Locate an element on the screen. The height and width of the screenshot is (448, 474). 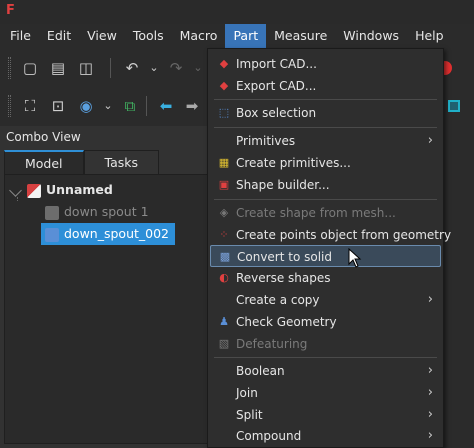
save-icon: ◫ is located at coordinates (86, 68).